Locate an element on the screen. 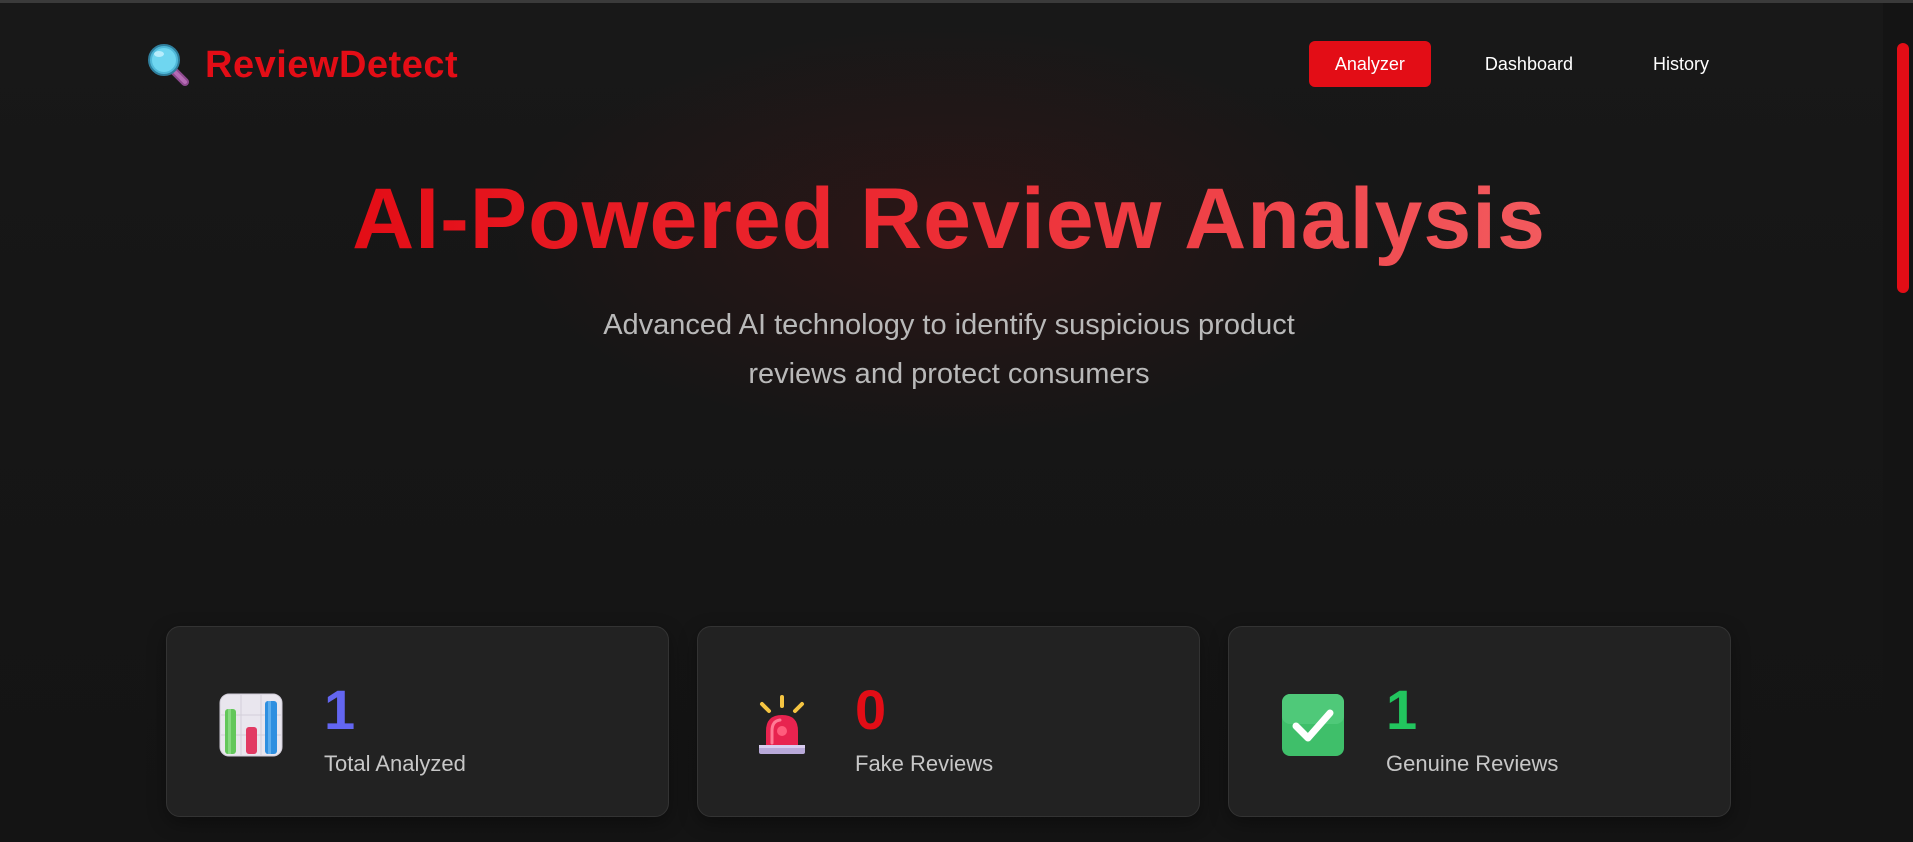 The height and width of the screenshot is (842, 1913). main-nav: Analyzer Dashboard History is located at coordinates (1508, 64).